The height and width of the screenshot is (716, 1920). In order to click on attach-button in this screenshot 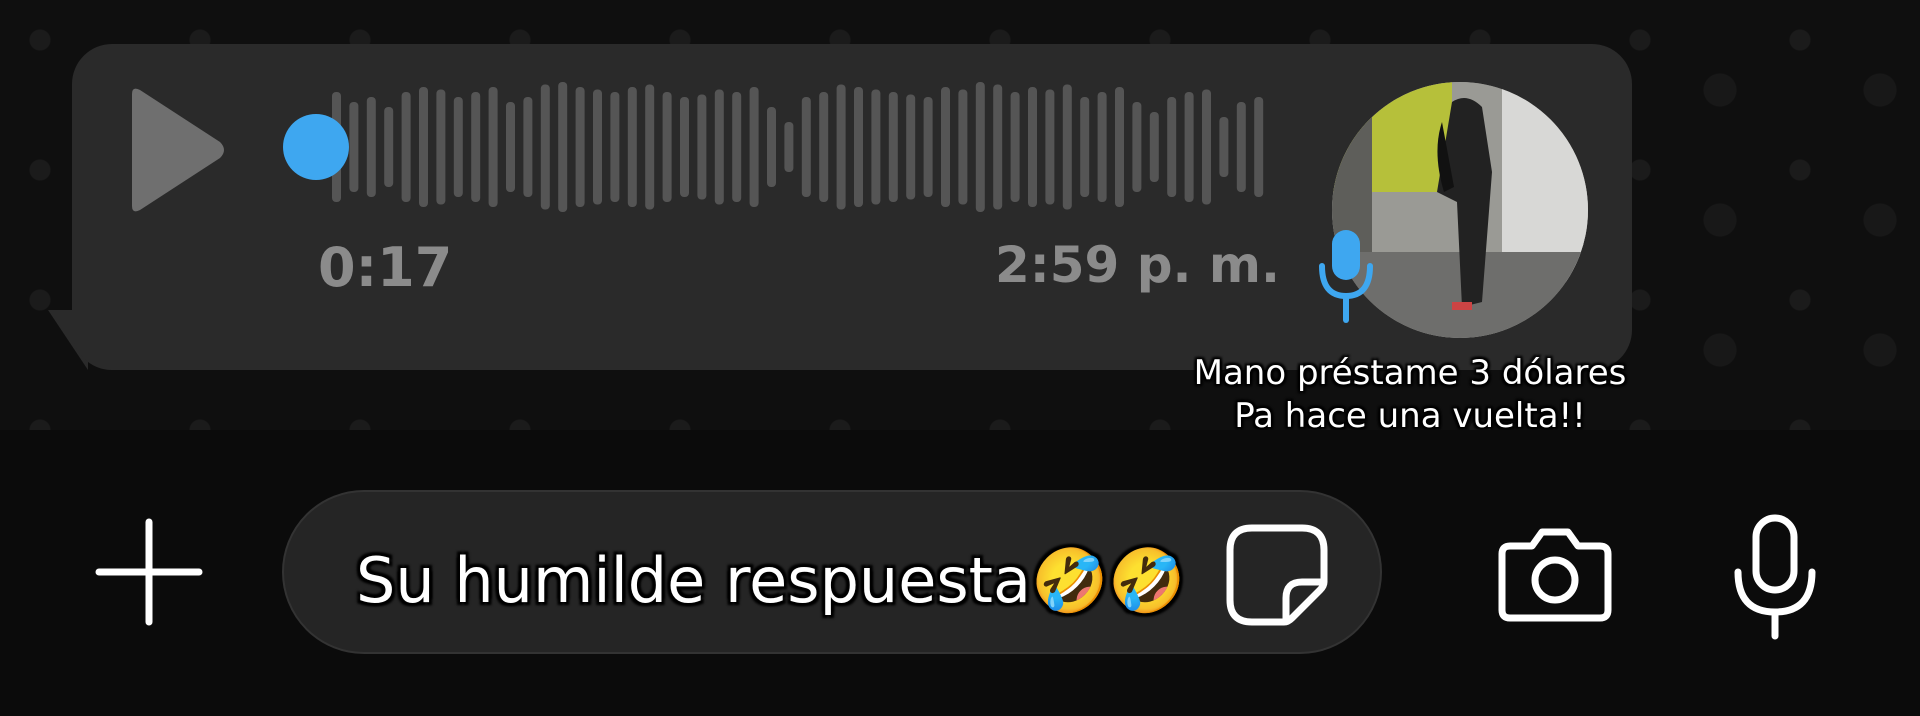, I will do `click(149, 572)`.